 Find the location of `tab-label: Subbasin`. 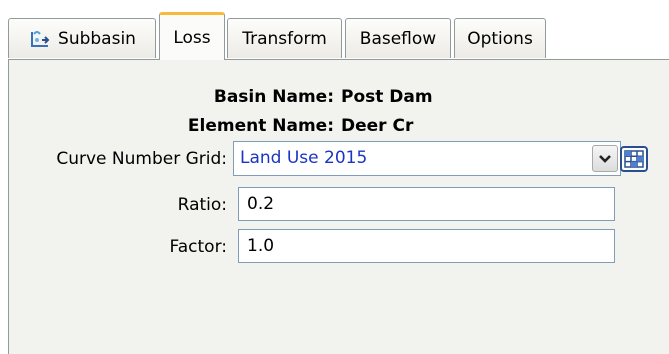

tab-label: Subbasin is located at coordinates (97, 38).